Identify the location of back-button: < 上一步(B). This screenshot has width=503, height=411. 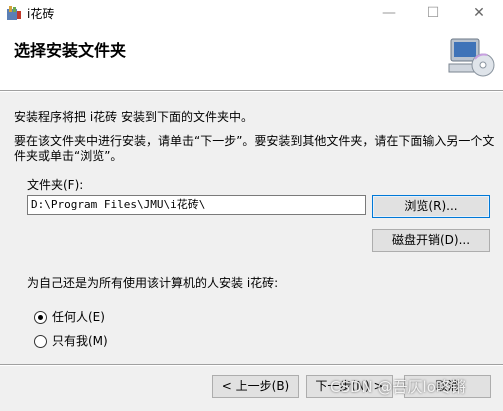
(255, 386).